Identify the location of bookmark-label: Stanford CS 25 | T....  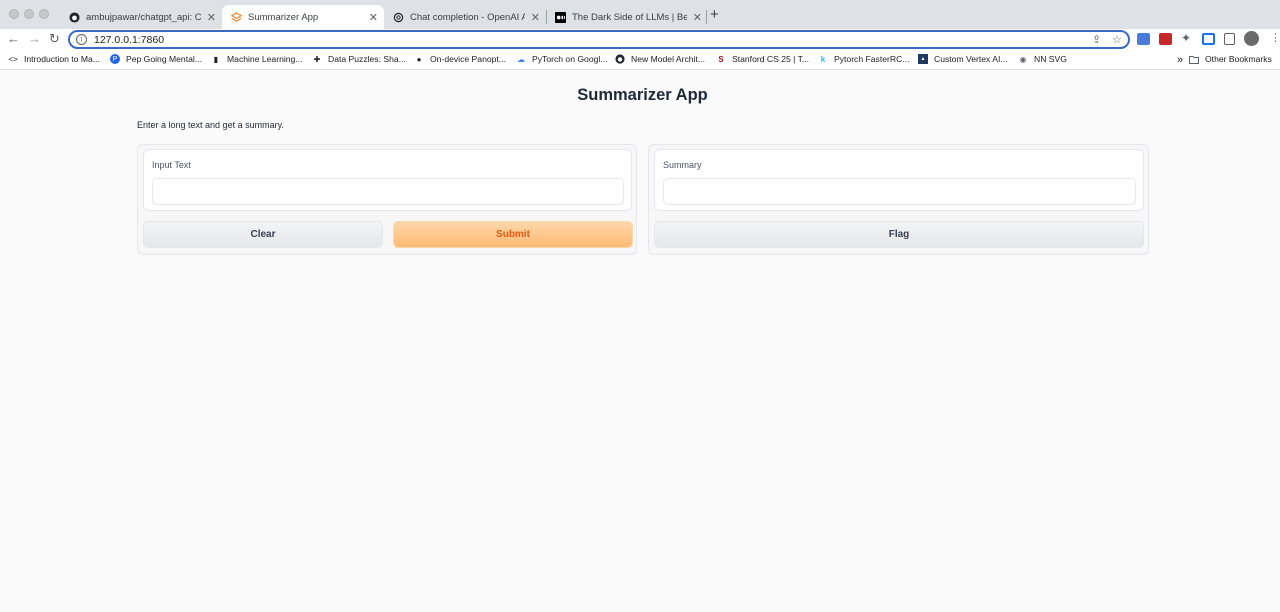
(771, 59).